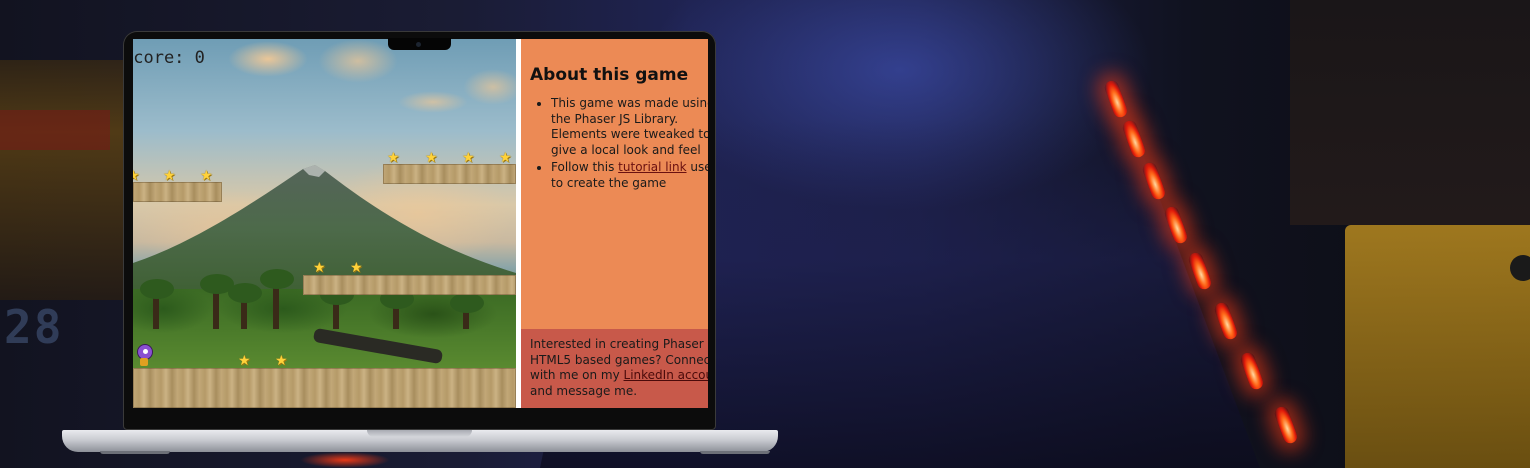 The width and height of the screenshot is (1530, 468). What do you see at coordinates (585, 167) in the screenshot?
I see `about-item-text: Follow this` at bounding box center [585, 167].